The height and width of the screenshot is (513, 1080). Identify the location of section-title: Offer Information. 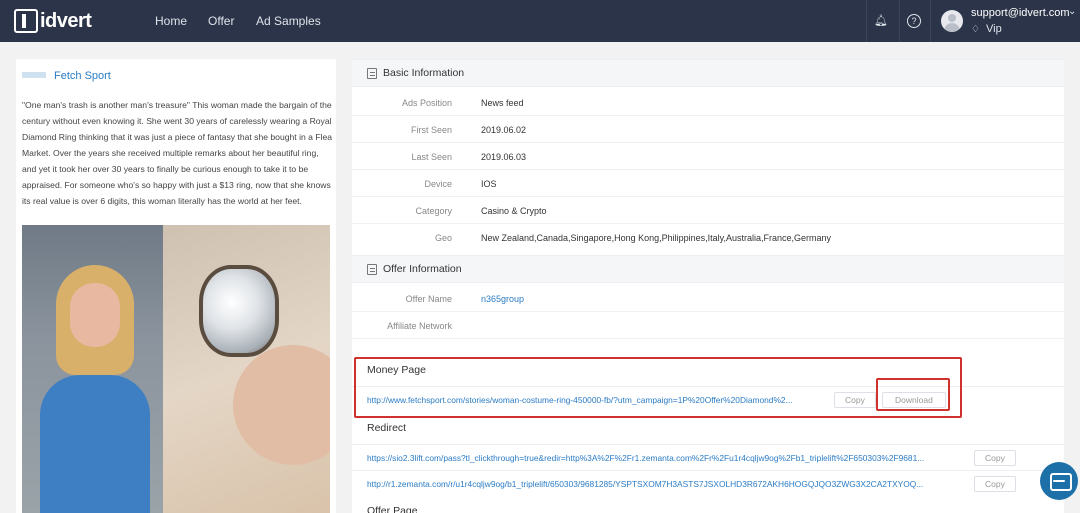
(422, 269).